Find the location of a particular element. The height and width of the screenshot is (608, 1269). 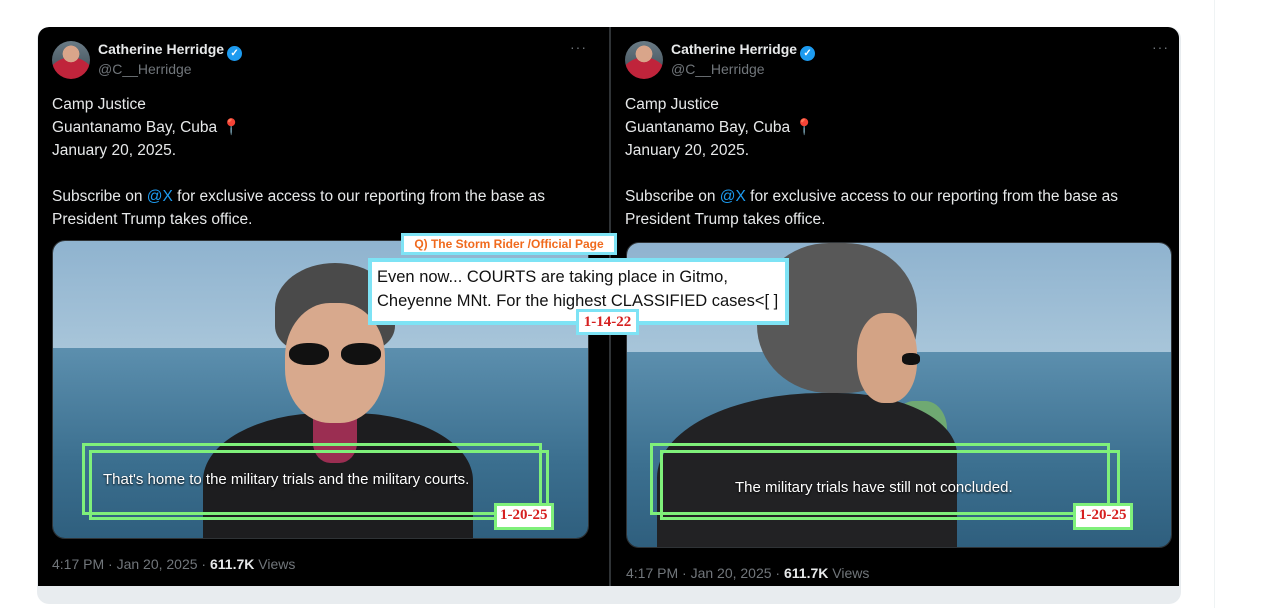

q-source-label: Q) The Storm Rider /Official Page is located at coordinates (509, 244).